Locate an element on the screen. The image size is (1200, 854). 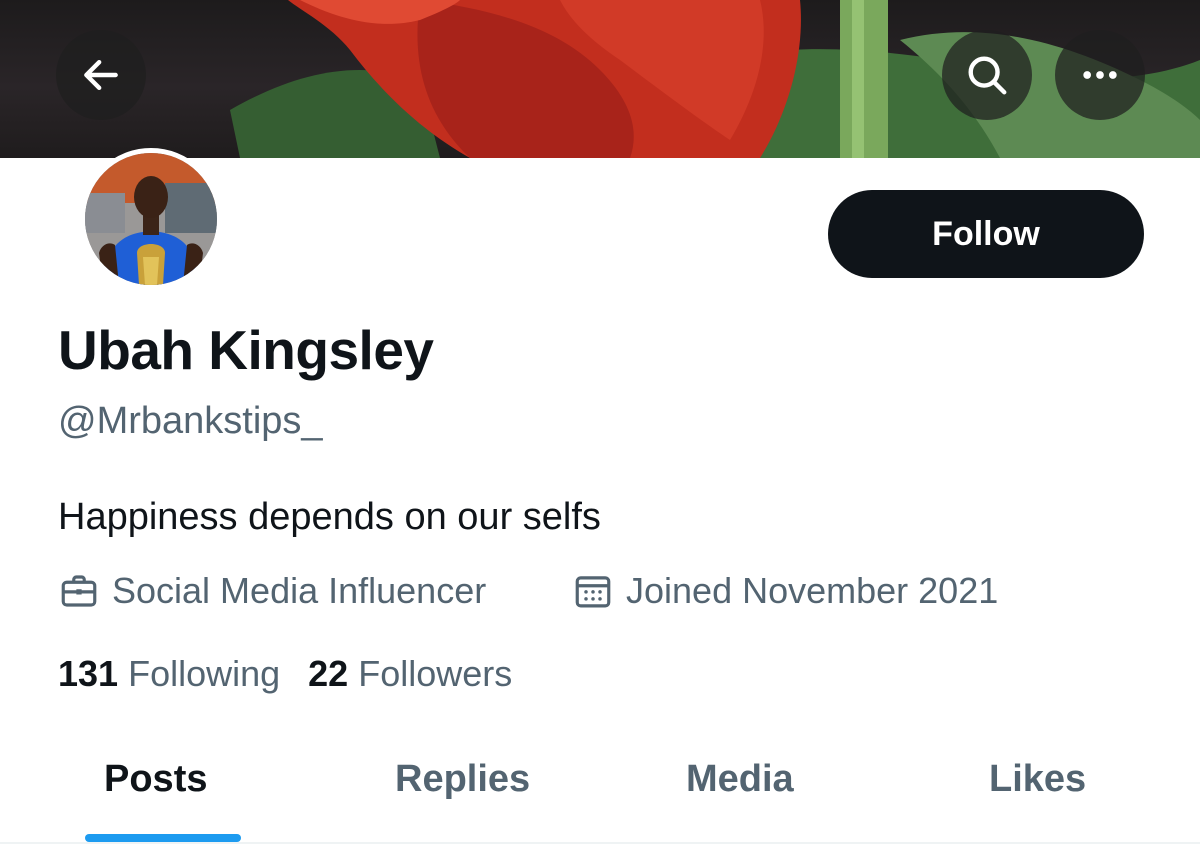
profile-bio: Happiness depends on our selfs is located at coordinates (329, 517).